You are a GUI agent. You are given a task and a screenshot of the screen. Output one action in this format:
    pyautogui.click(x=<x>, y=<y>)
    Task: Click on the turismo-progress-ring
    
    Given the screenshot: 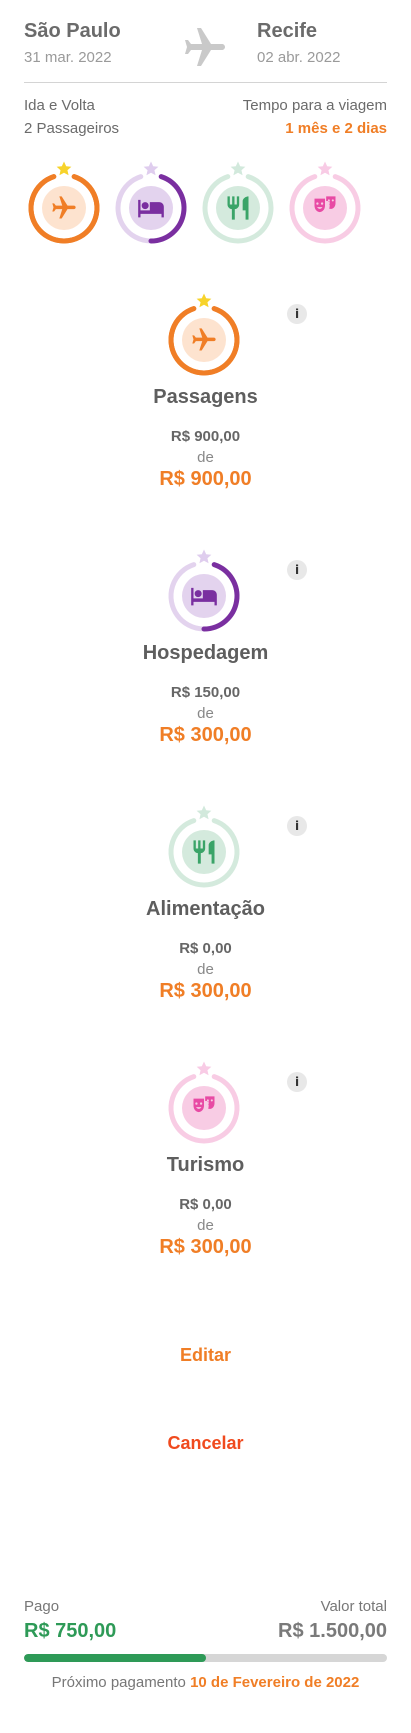 What is the action you would take?
    pyautogui.click(x=204, y=1103)
    